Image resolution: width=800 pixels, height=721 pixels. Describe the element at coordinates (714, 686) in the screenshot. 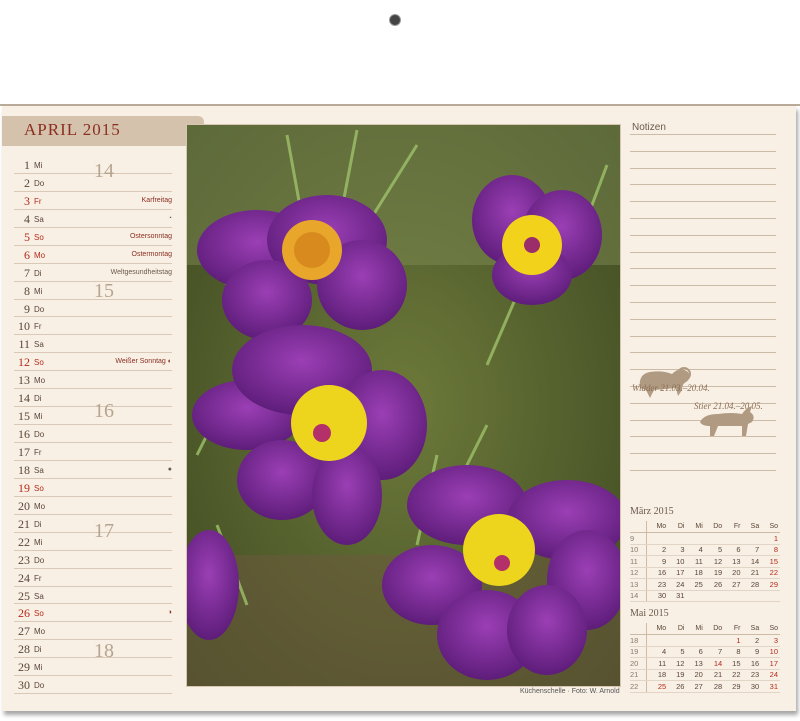

I see `calendar-day: 28` at that location.